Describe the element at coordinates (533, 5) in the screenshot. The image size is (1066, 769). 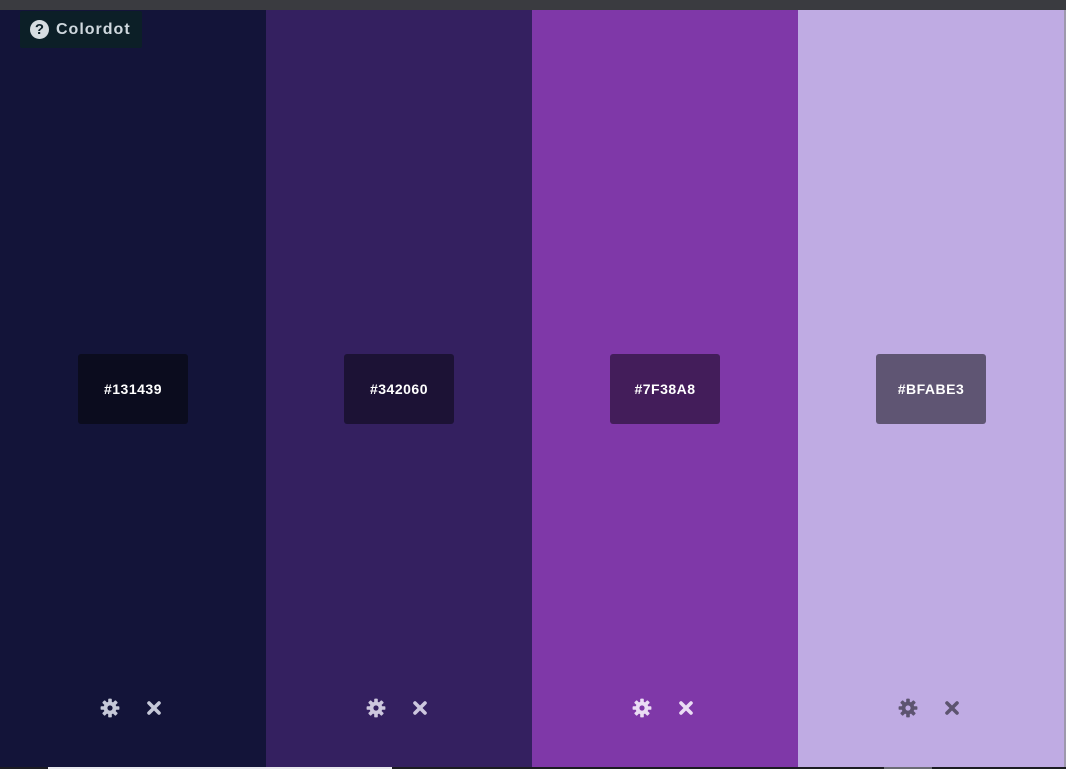
I see `browser-top-bar` at that location.